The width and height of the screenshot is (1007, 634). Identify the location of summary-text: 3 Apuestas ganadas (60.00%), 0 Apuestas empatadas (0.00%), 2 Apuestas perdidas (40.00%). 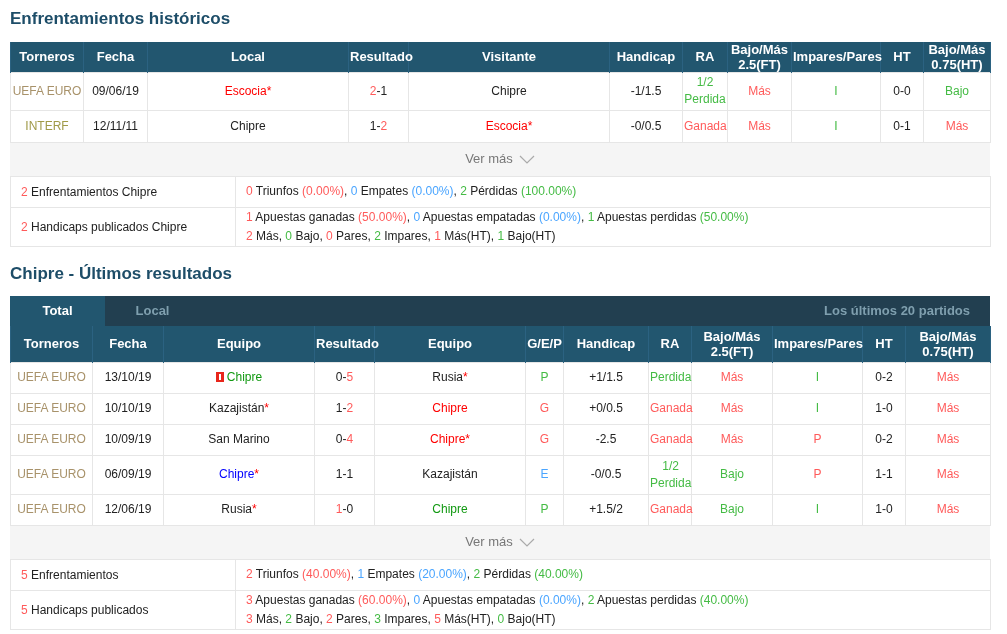
(497, 599).